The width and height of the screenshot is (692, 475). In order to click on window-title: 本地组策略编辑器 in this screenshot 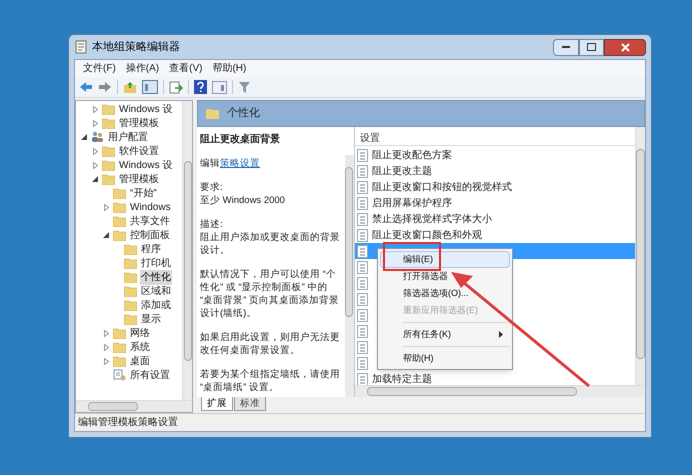, I will do `click(136, 47)`.